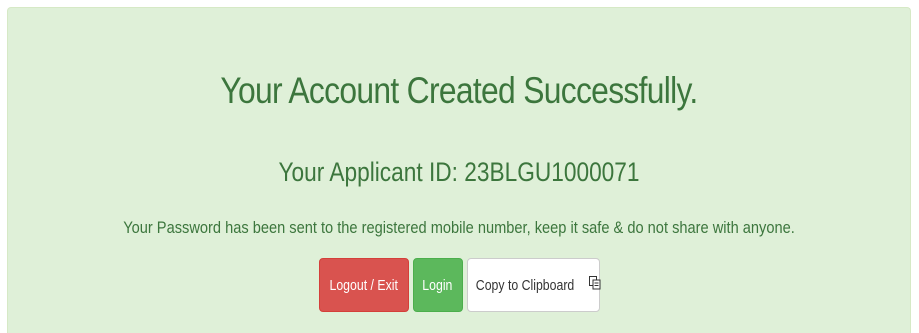 This screenshot has width=919, height=333. Describe the element at coordinates (594, 285) in the screenshot. I see `clipboard-icon` at that location.